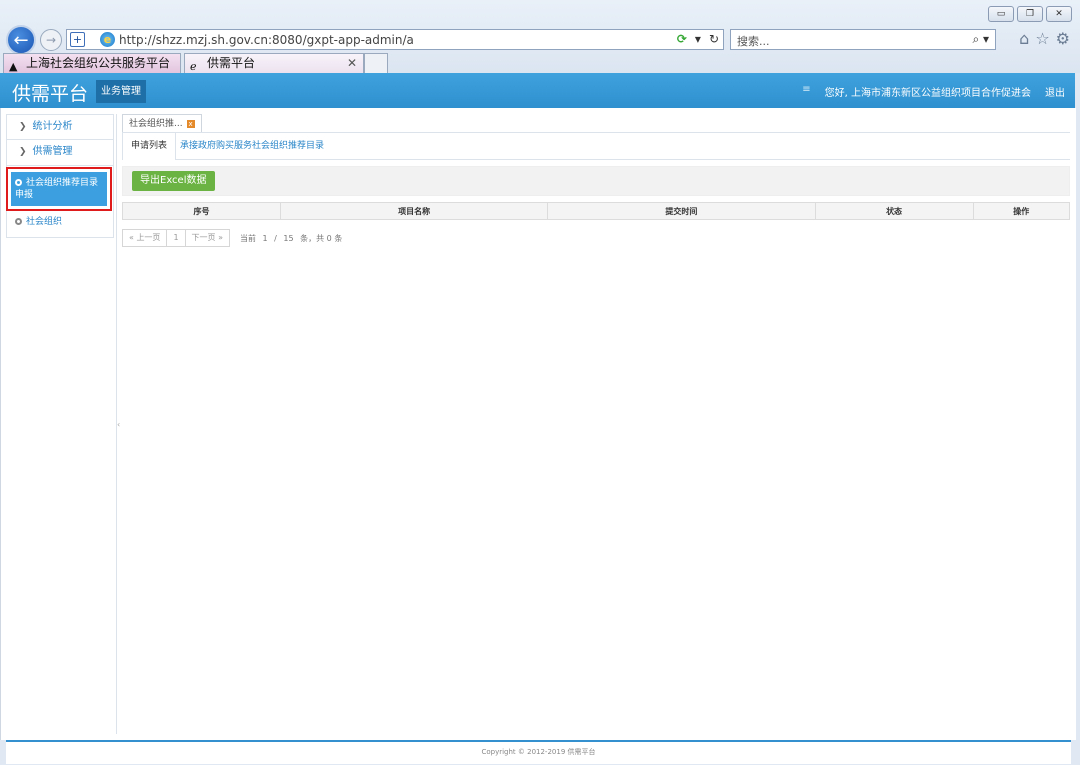 The height and width of the screenshot is (765, 1080). I want to click on pagination: « 上一页 1 下一页 » 当前 1 / 15 条，共 0 条, so click(596, 238).